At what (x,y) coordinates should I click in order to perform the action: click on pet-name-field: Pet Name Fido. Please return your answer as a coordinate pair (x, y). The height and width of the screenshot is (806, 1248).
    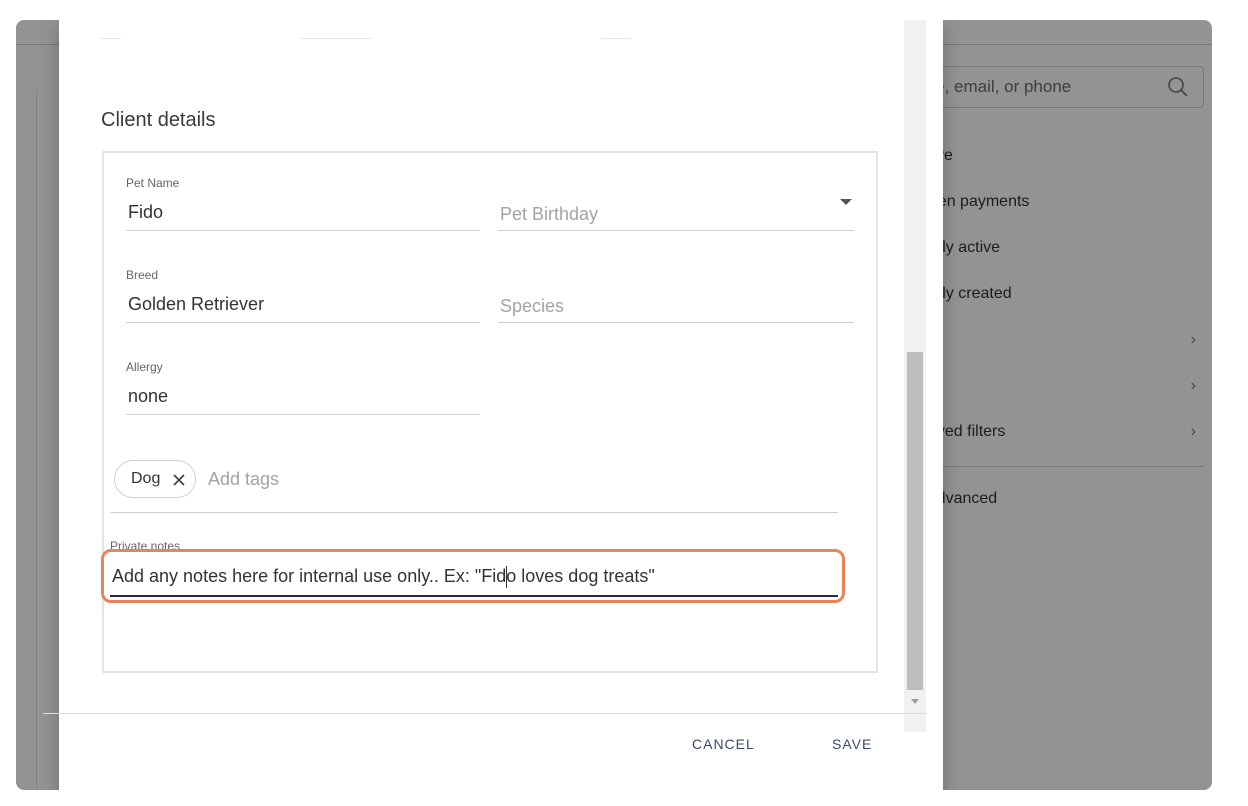
    Looking at the image, I should click on (303, 204).